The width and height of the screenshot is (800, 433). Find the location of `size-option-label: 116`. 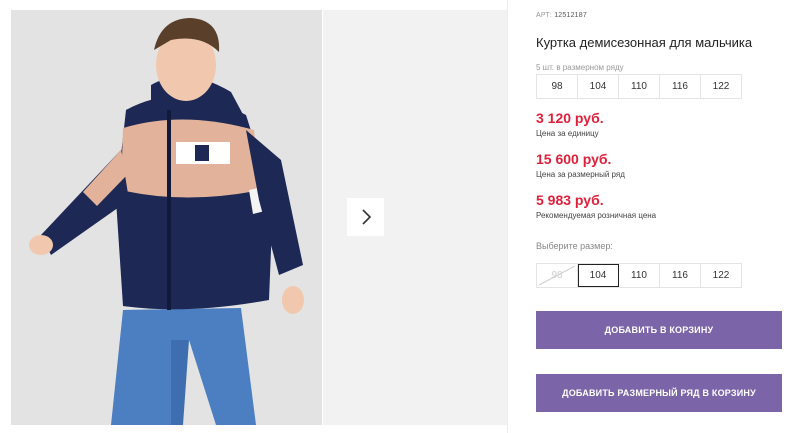

size-option-label: 116 is located at coordinates (680, 275).